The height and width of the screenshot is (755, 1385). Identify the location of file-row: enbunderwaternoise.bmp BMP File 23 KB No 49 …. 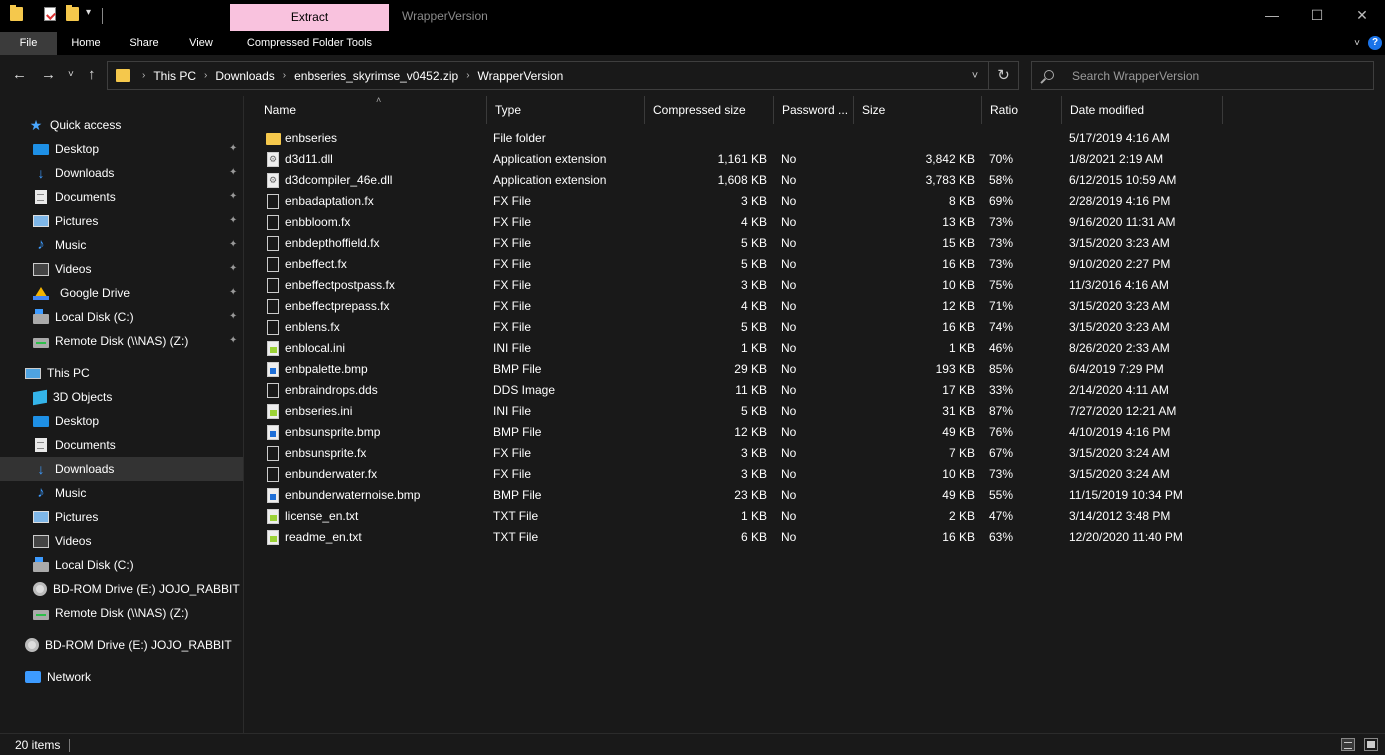
(814, 495).